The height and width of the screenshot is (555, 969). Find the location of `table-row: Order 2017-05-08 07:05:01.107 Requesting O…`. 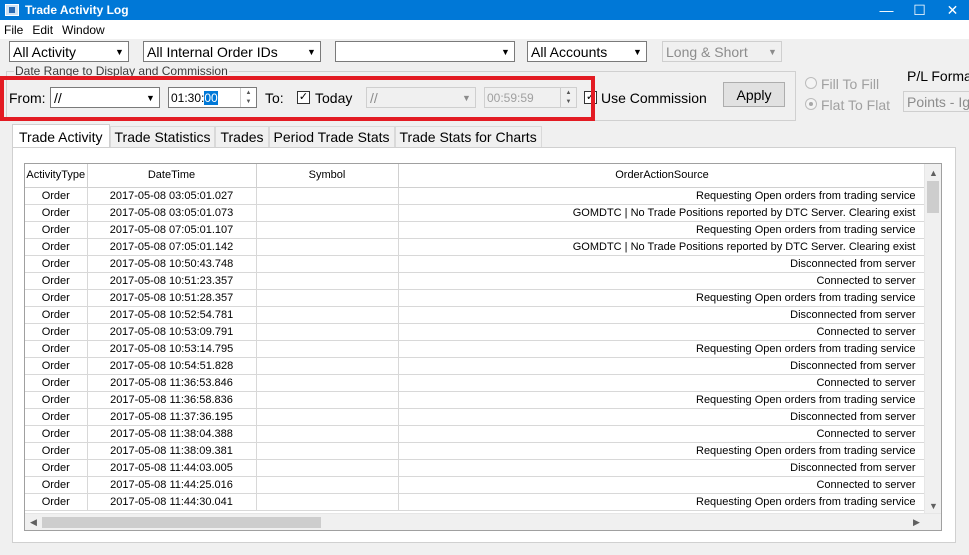

table-row: Order 2017-05-08 07:05:01.107 Requesting O… is located at coordinates (476, 230).